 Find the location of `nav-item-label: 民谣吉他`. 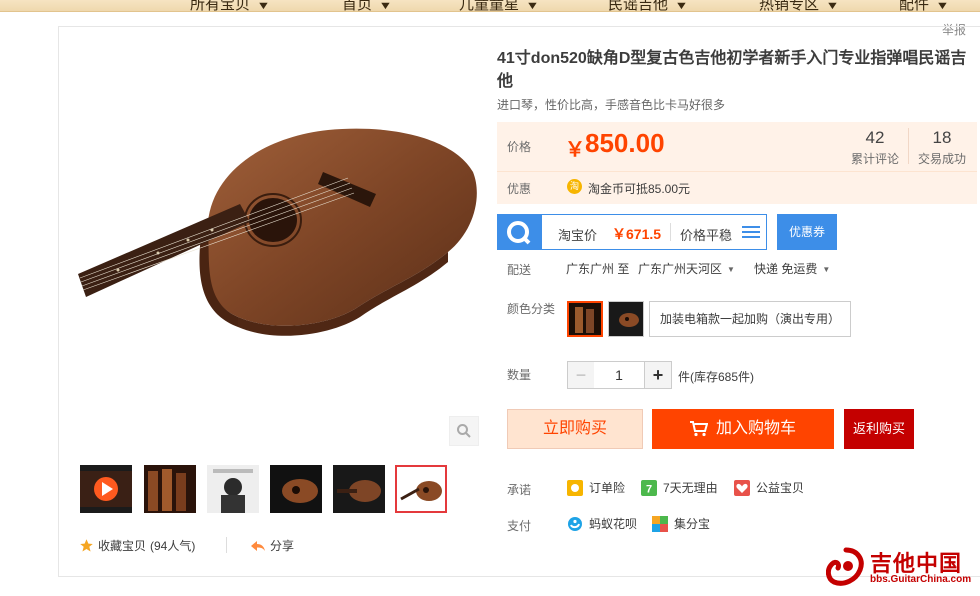

nav-item-label: 民谣吉他 is located at coordinates (638, 6).